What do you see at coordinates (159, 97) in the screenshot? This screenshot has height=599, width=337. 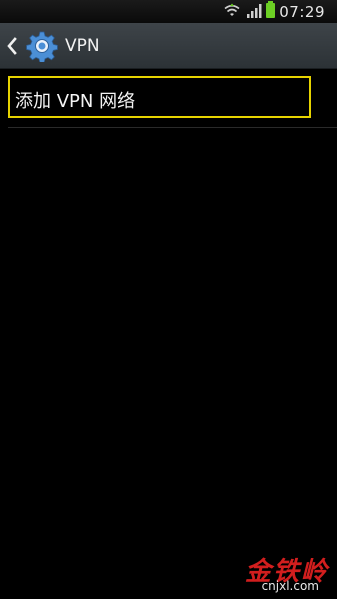 I see `list-item-add-vpn: 添加 VPN 网络` at bounding box center [159, 97].